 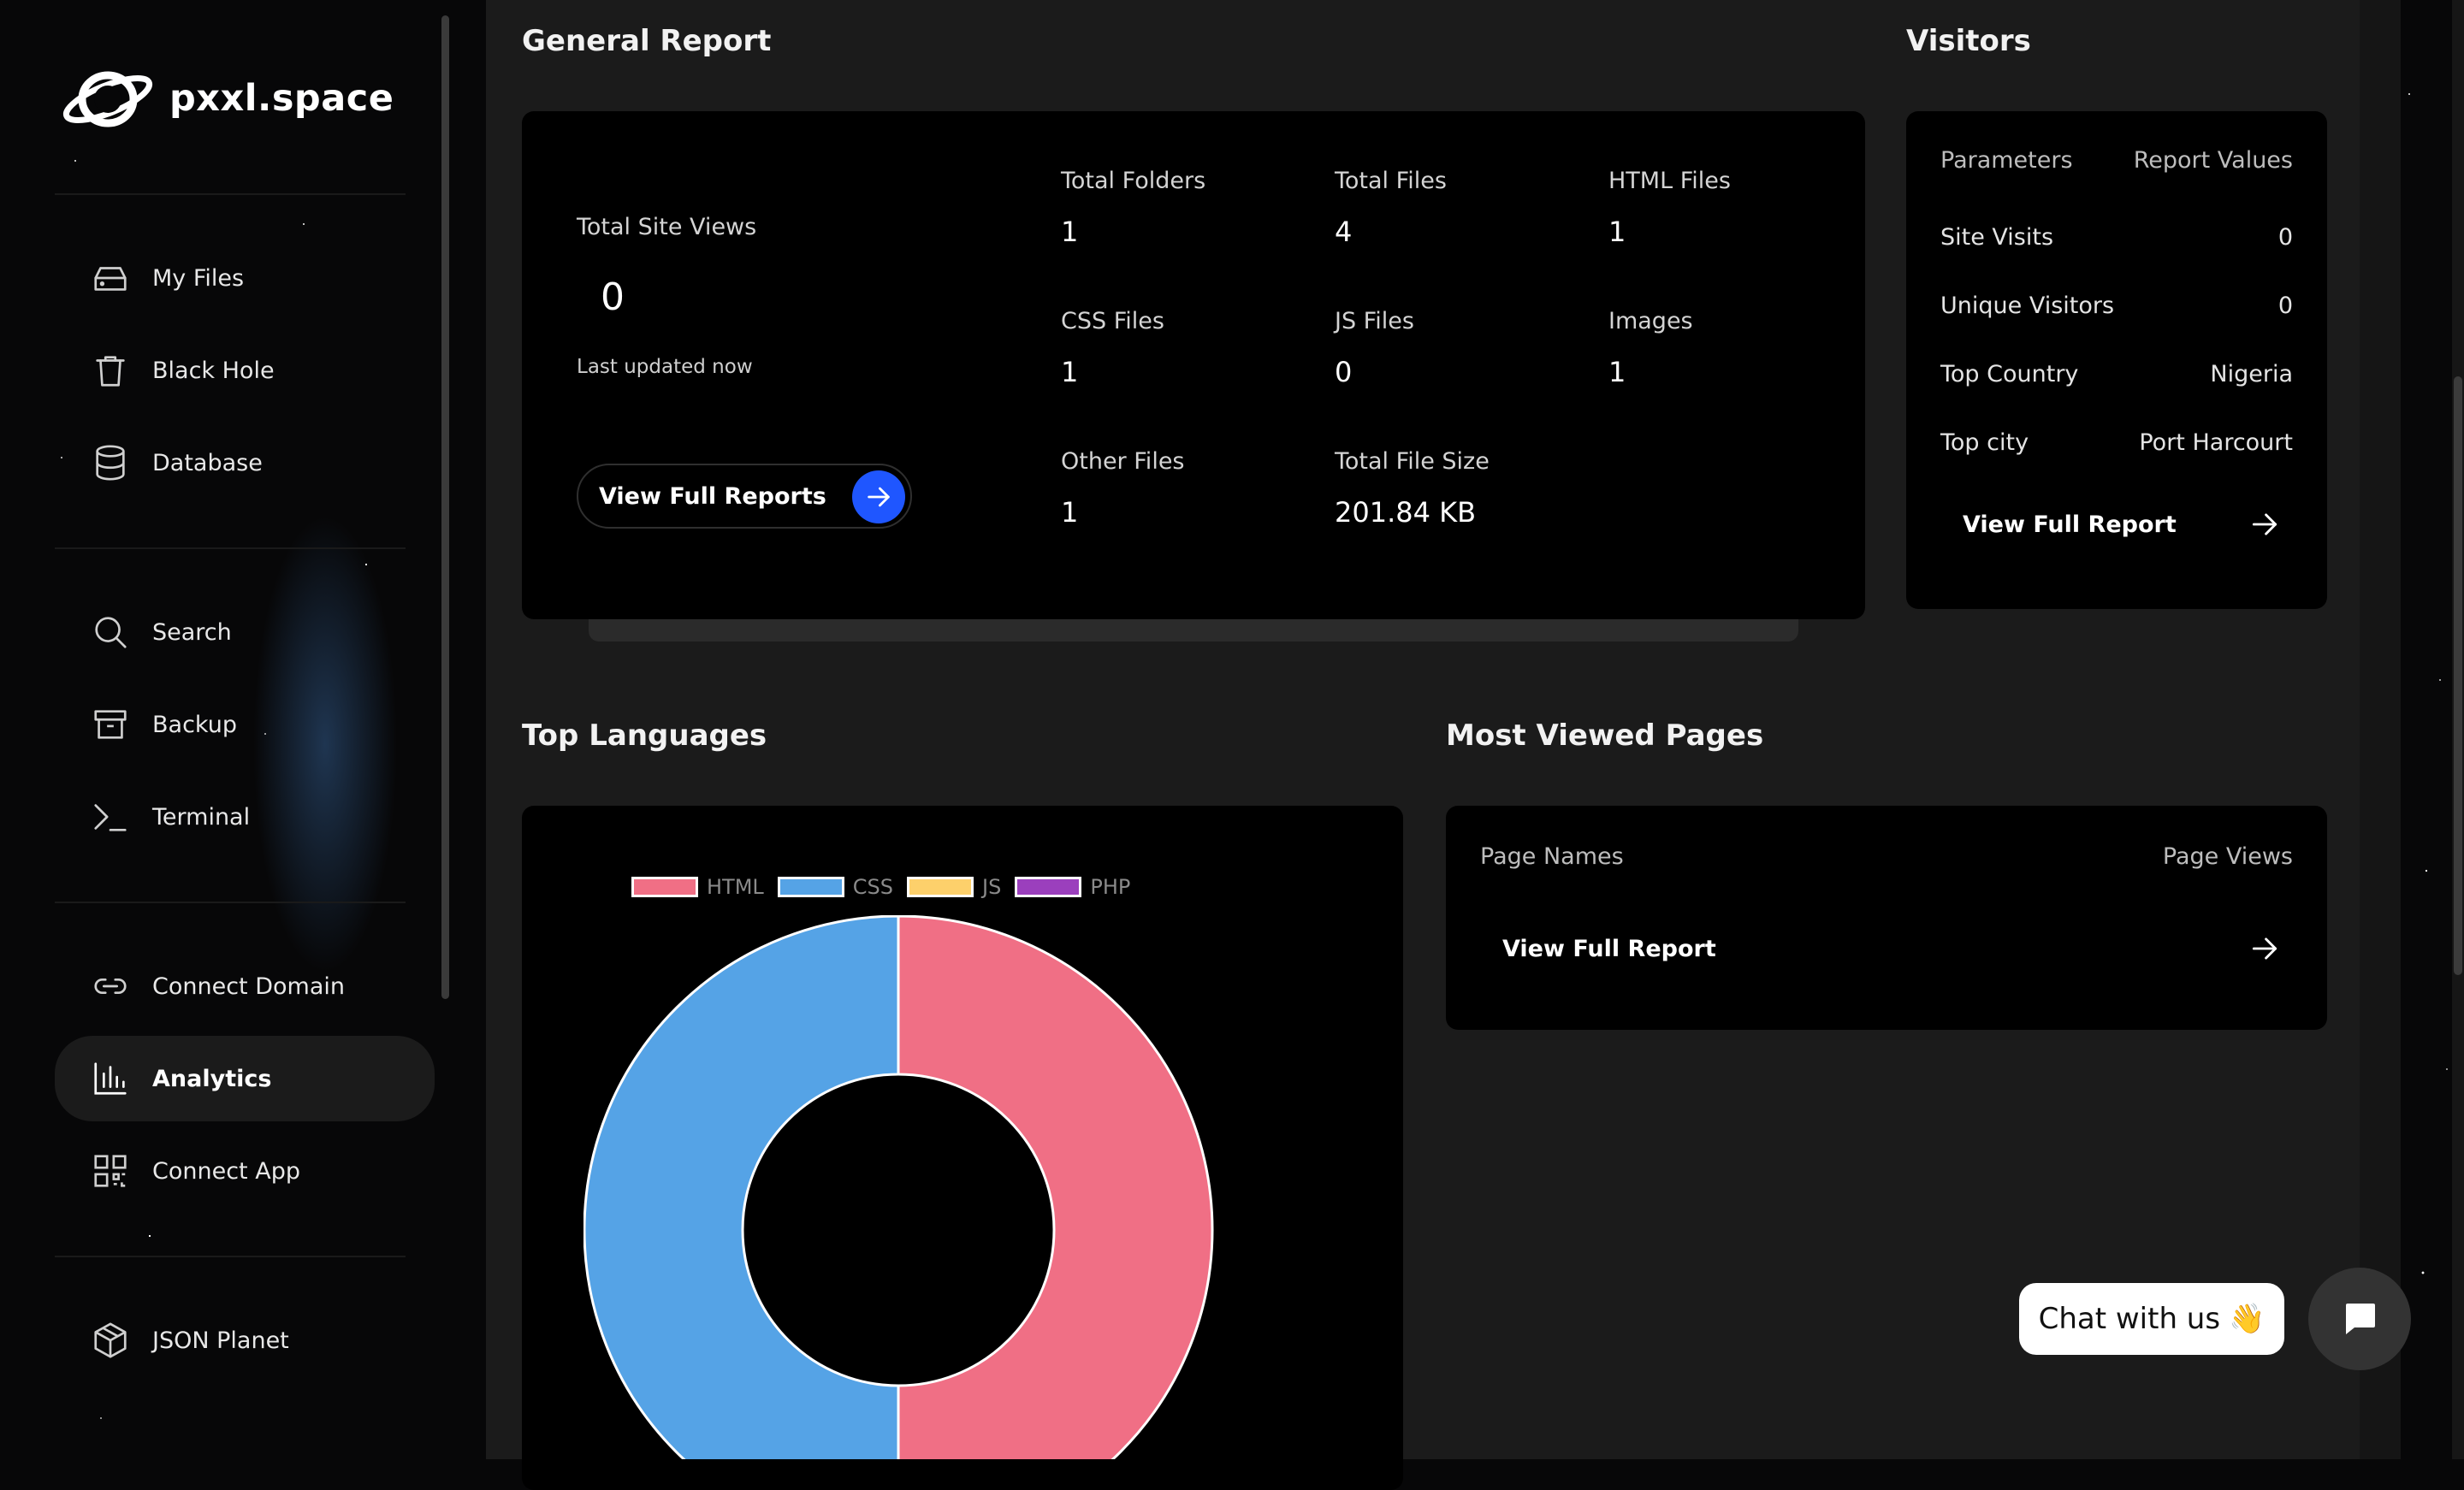 I want to click on stat-label: Total Files, so click(x=1391, y=181).